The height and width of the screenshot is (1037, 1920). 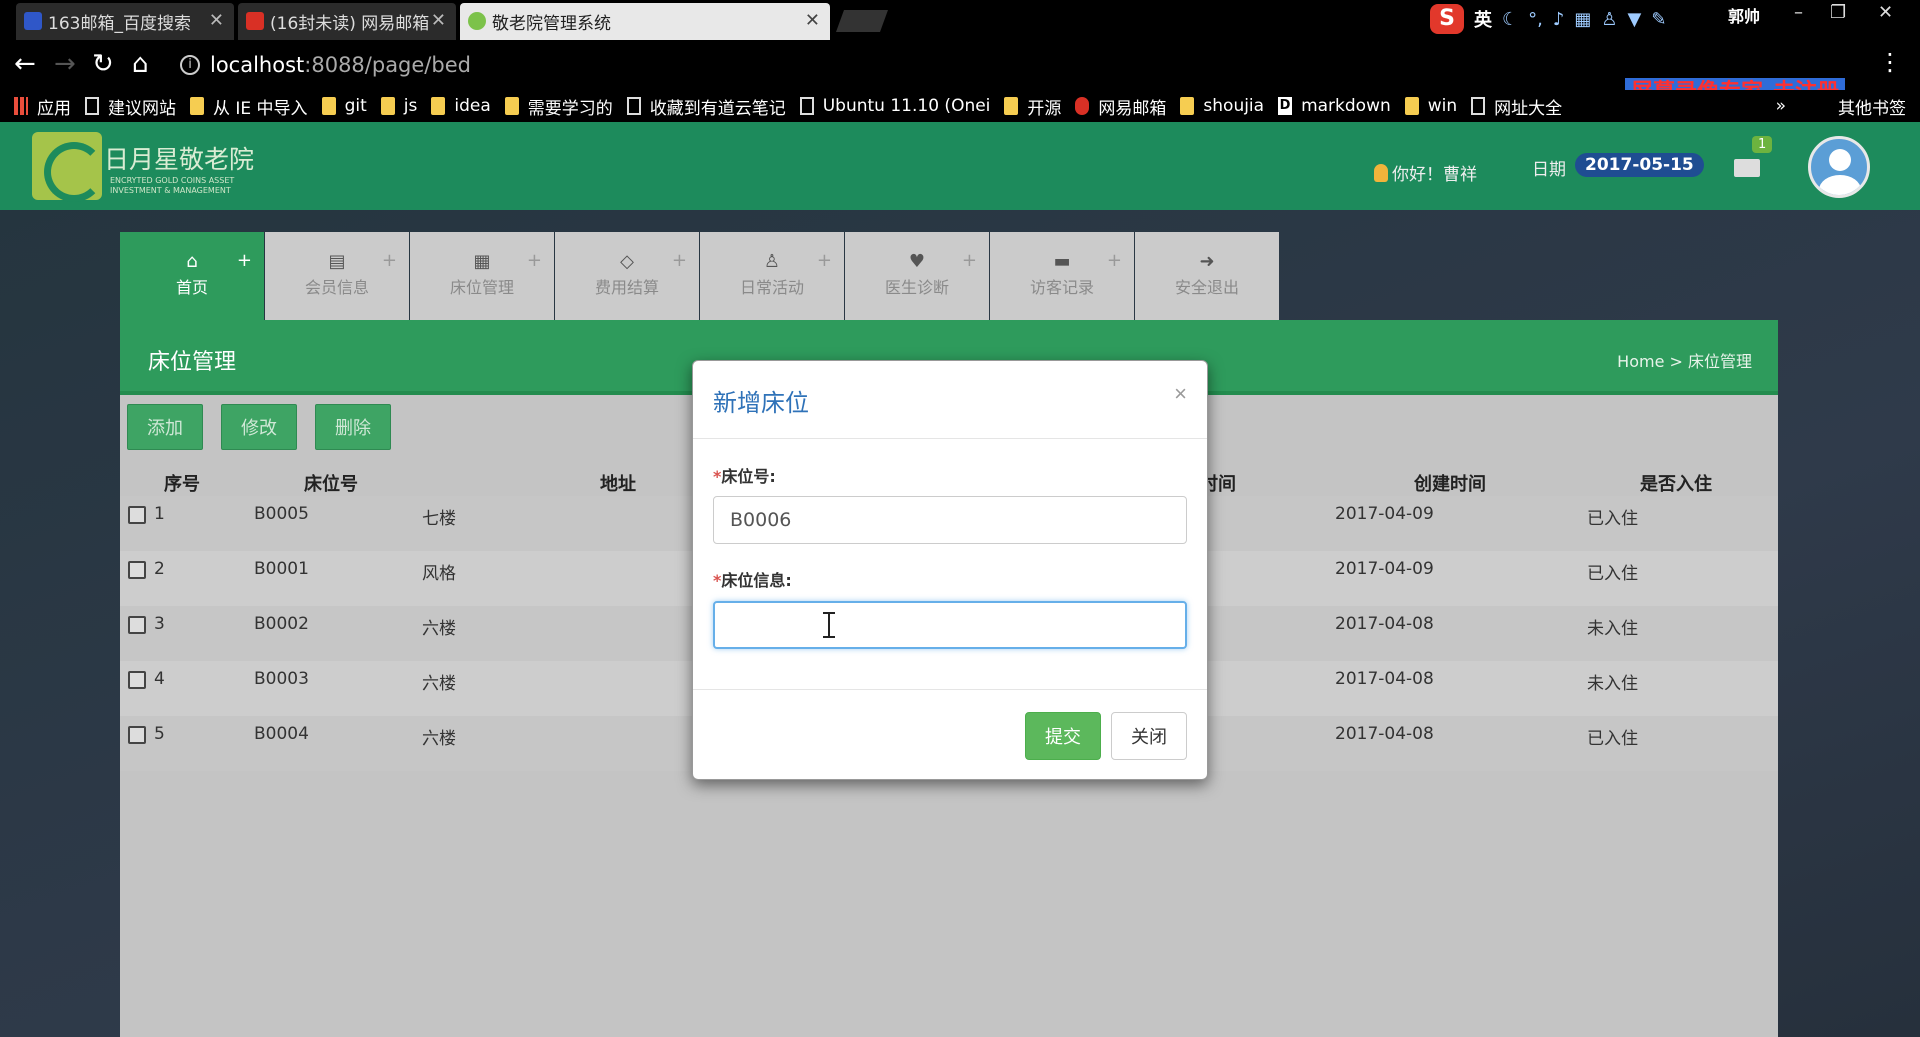 What do you see at coordinates (1447, 19) in the screenshot?
I see `sogou-icon: S` at bounding box center [1447, 19].